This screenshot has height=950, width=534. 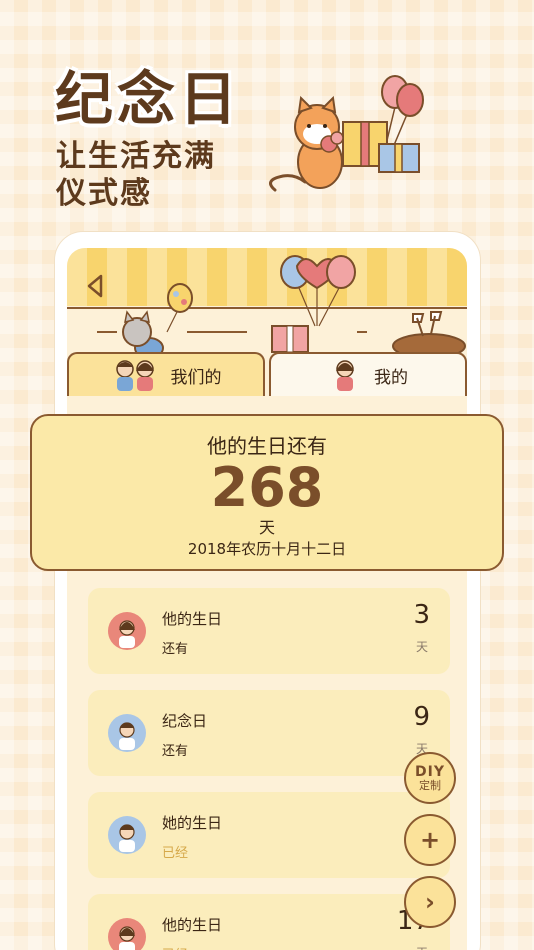 What do you see at coordinates (180, 298) in the screenshot?
I see `balloon-spotted-icon` at bounding box center [180, 298].